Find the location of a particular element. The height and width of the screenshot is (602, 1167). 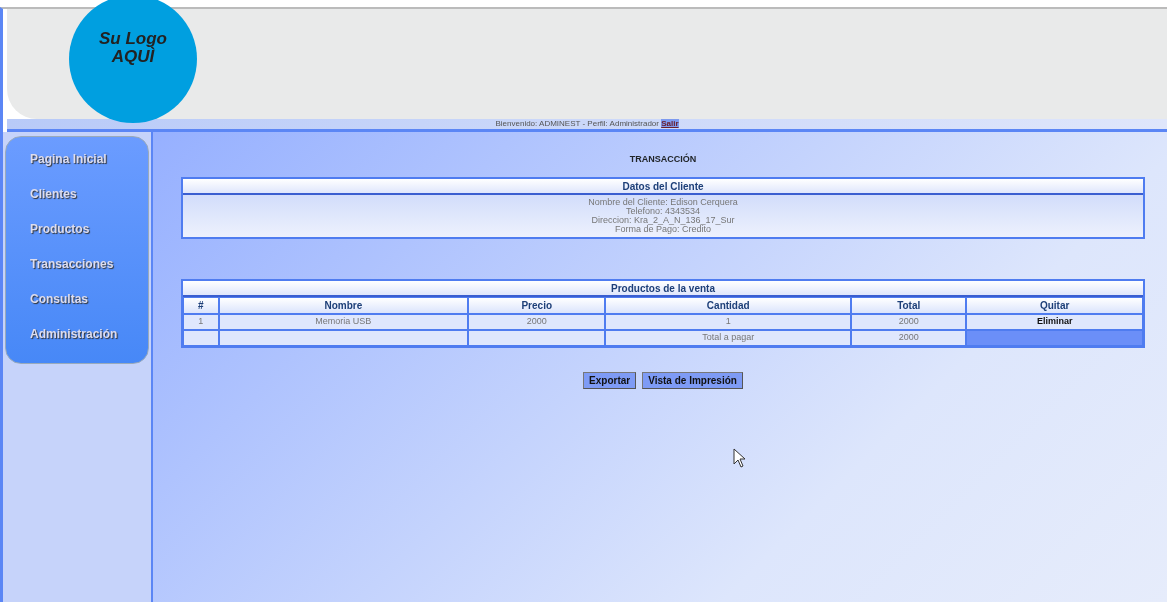

action-button: Vista de Impresión is located at coordinates (692, 380).